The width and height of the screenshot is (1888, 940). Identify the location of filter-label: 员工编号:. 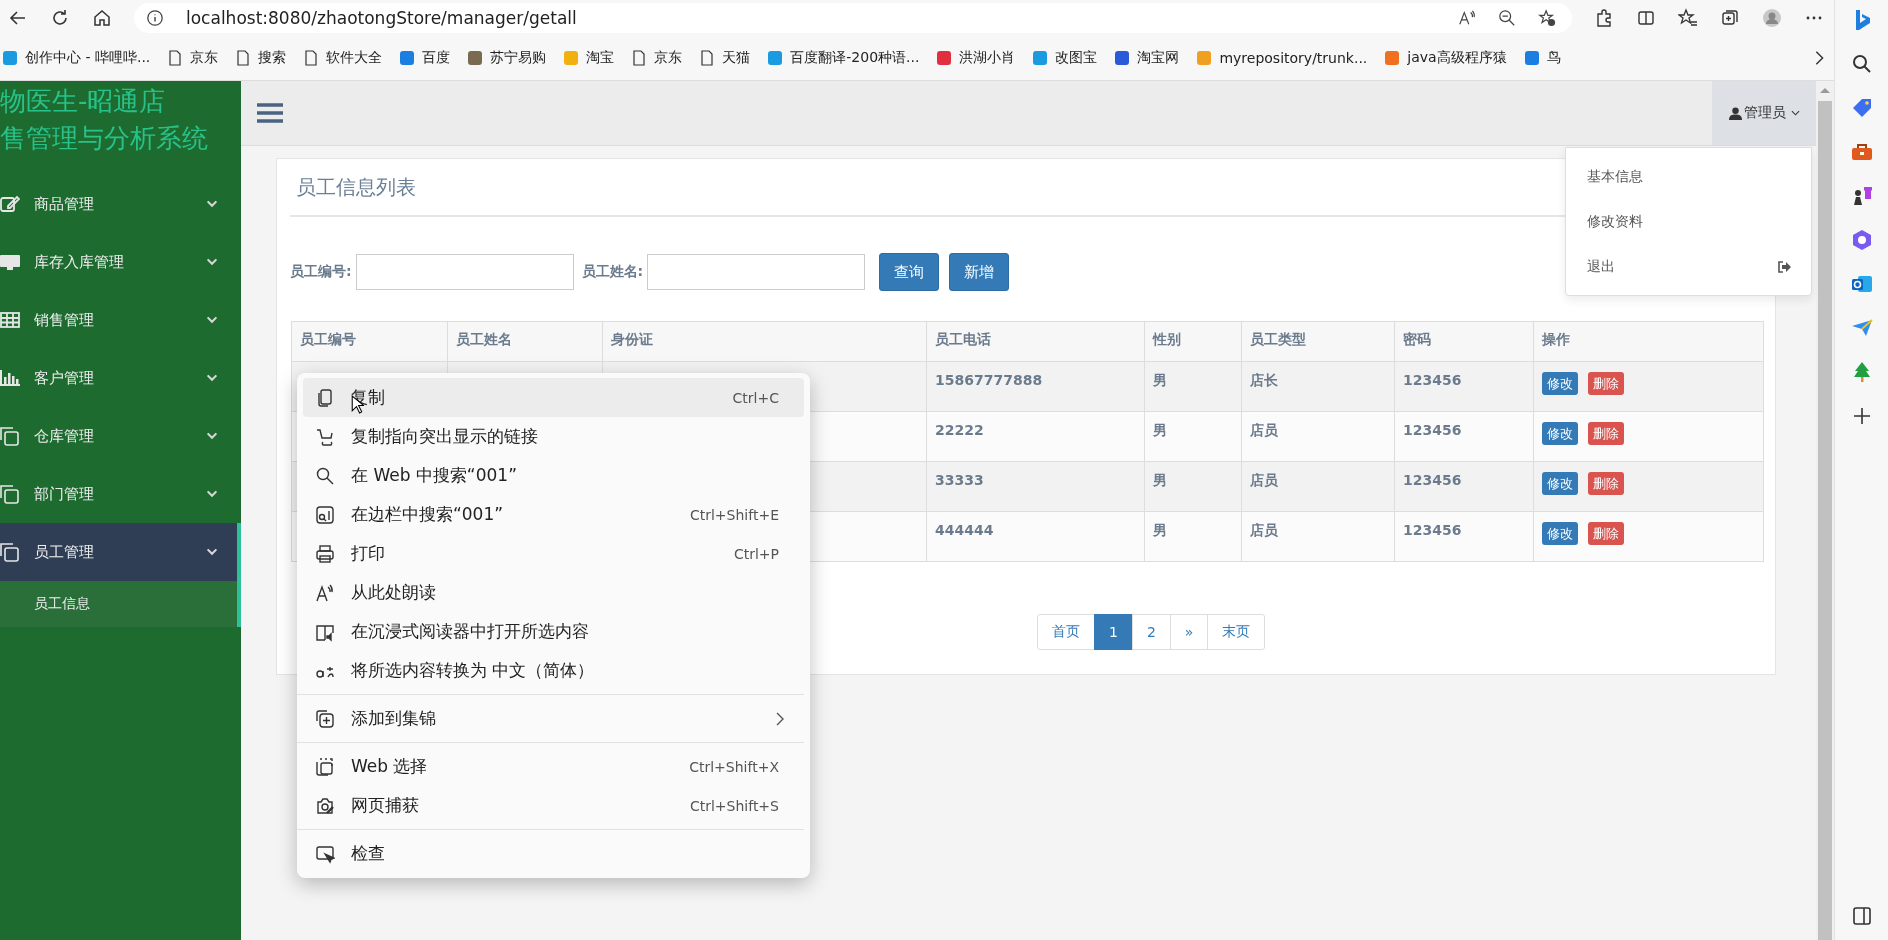
(321, 272).